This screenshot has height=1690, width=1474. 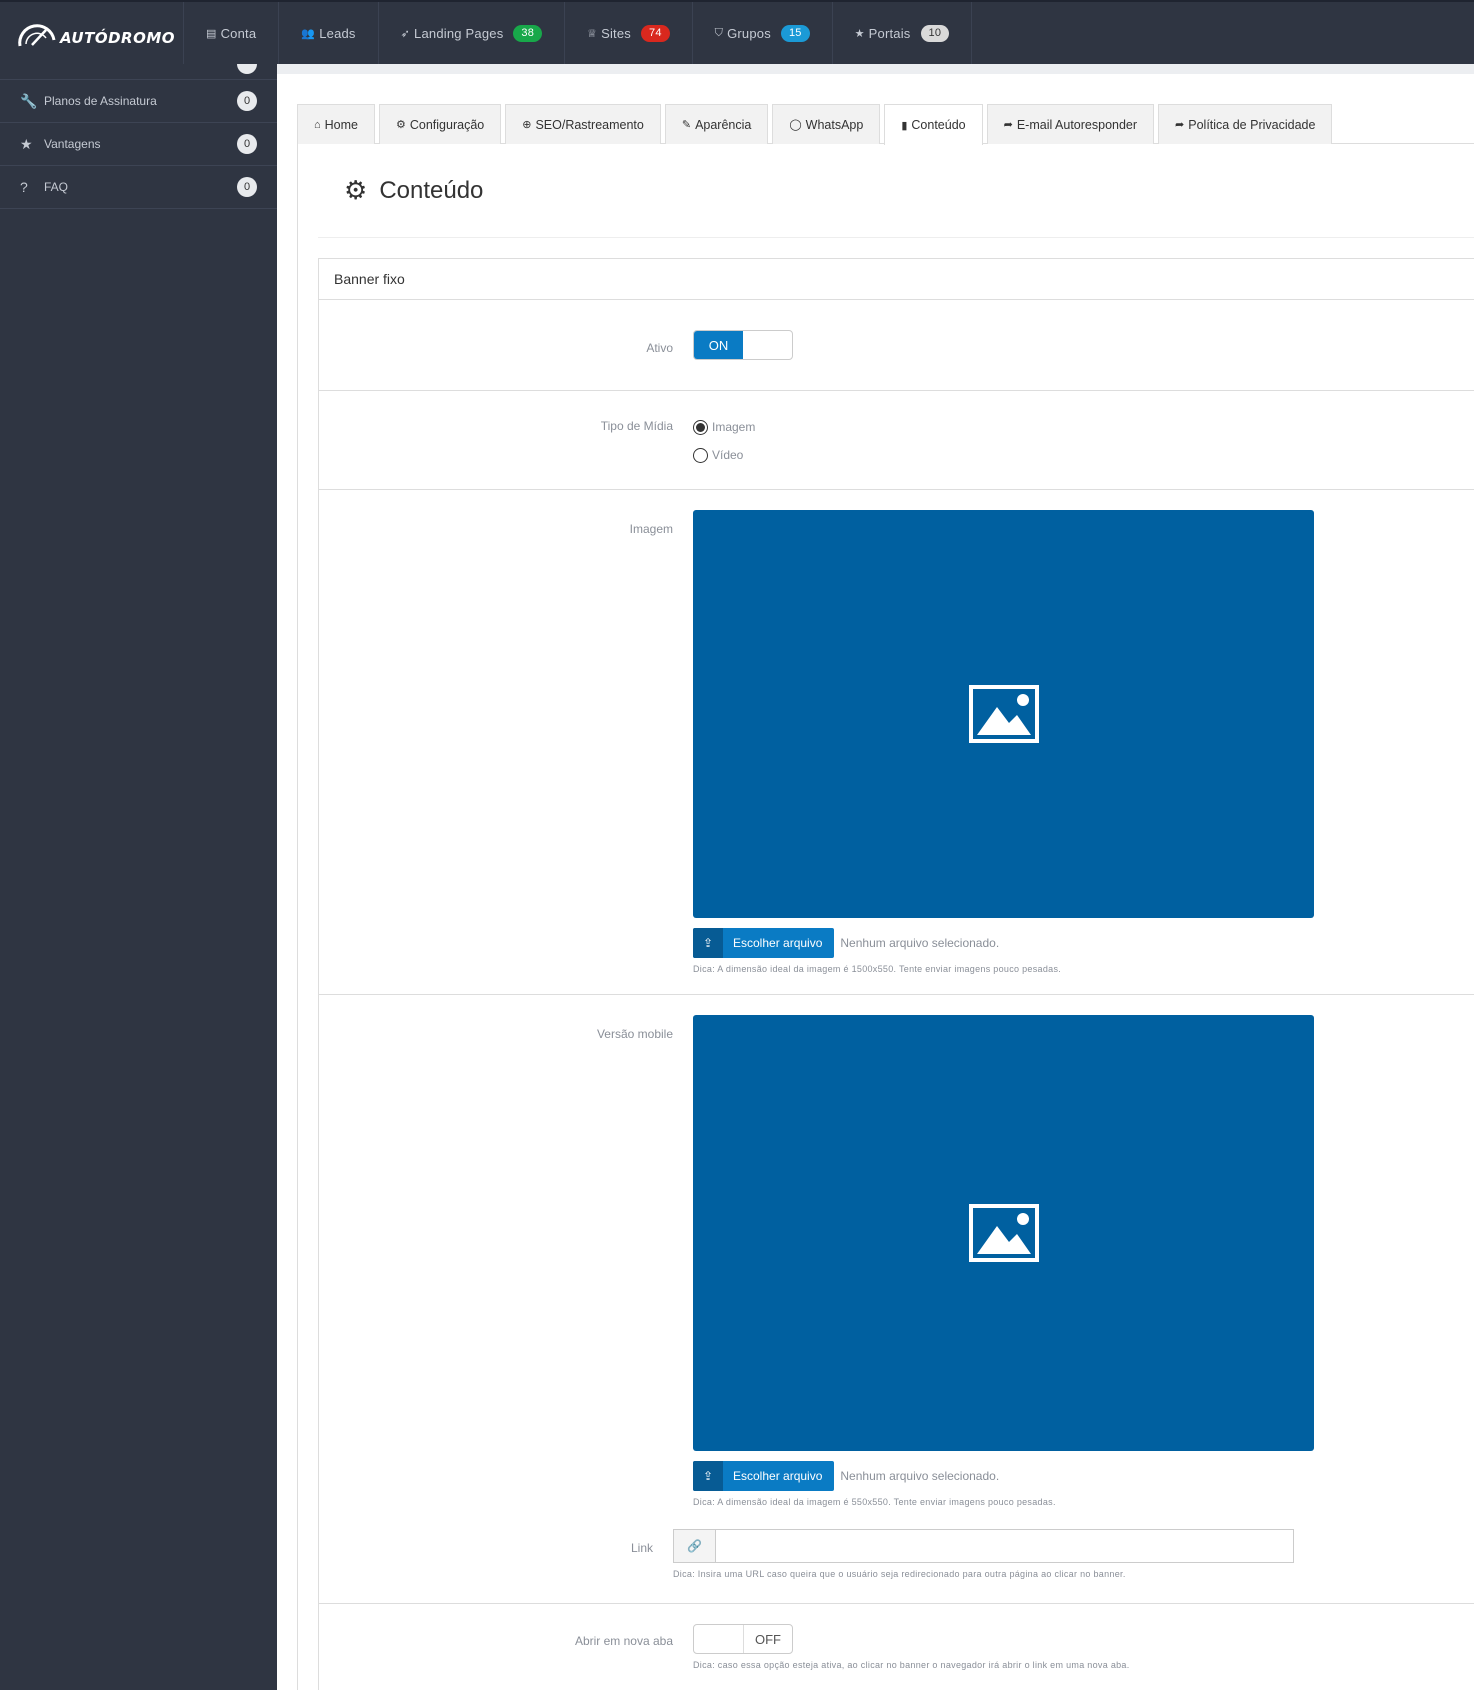 What do you see at coordinates (405, 33) in the screenshot?
I see `rocket-icon: ➶` at bounding box center [405, 33].